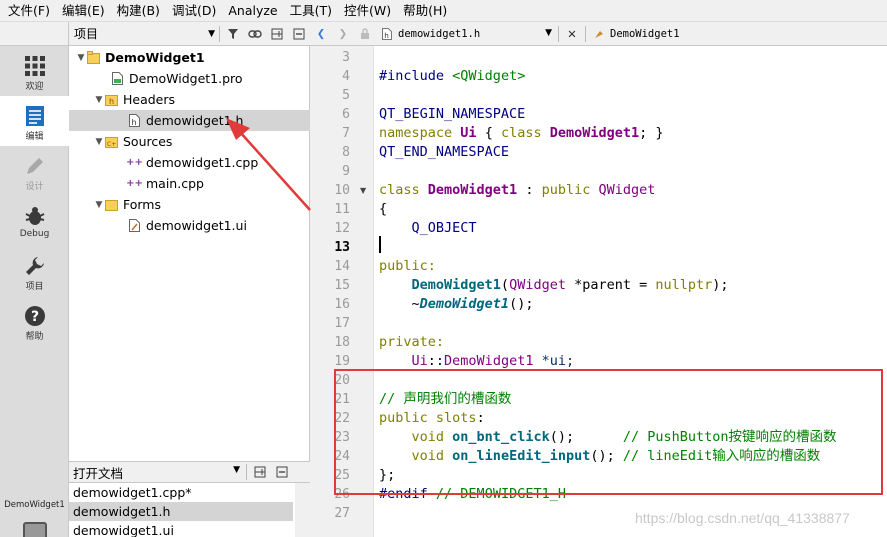 The width and height of the screenshot is (887, 537). Describe the element at coordinates (134, 183) in the screenshot. I see `cpp-file-icon: ++` at that location.